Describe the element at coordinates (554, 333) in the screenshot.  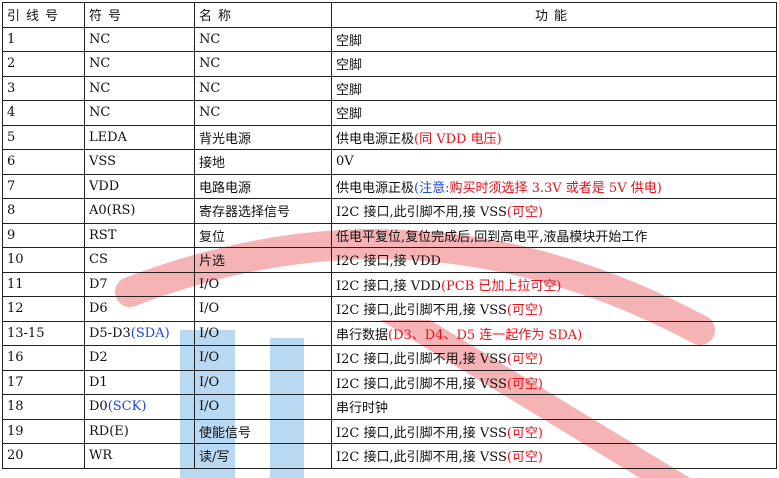
I see `cell-function: 串行数据(D3、D4、D5 连一起作为 SDA)` at that location.